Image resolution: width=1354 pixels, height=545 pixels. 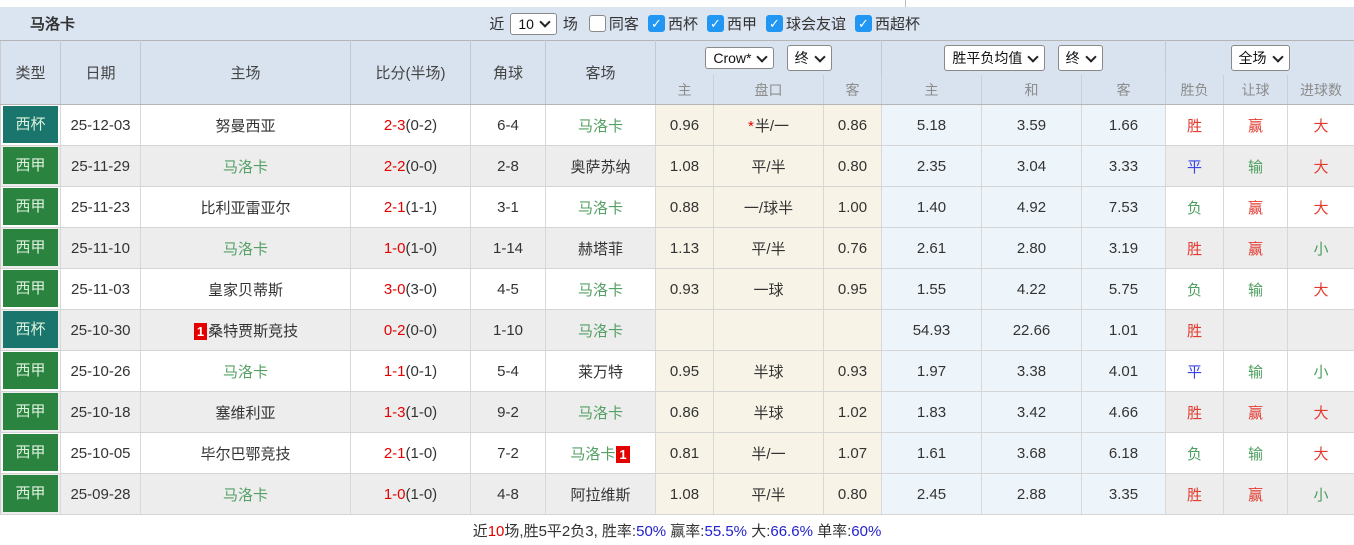 I want to click on full-score: 2-1, so click(x=394, y=453).